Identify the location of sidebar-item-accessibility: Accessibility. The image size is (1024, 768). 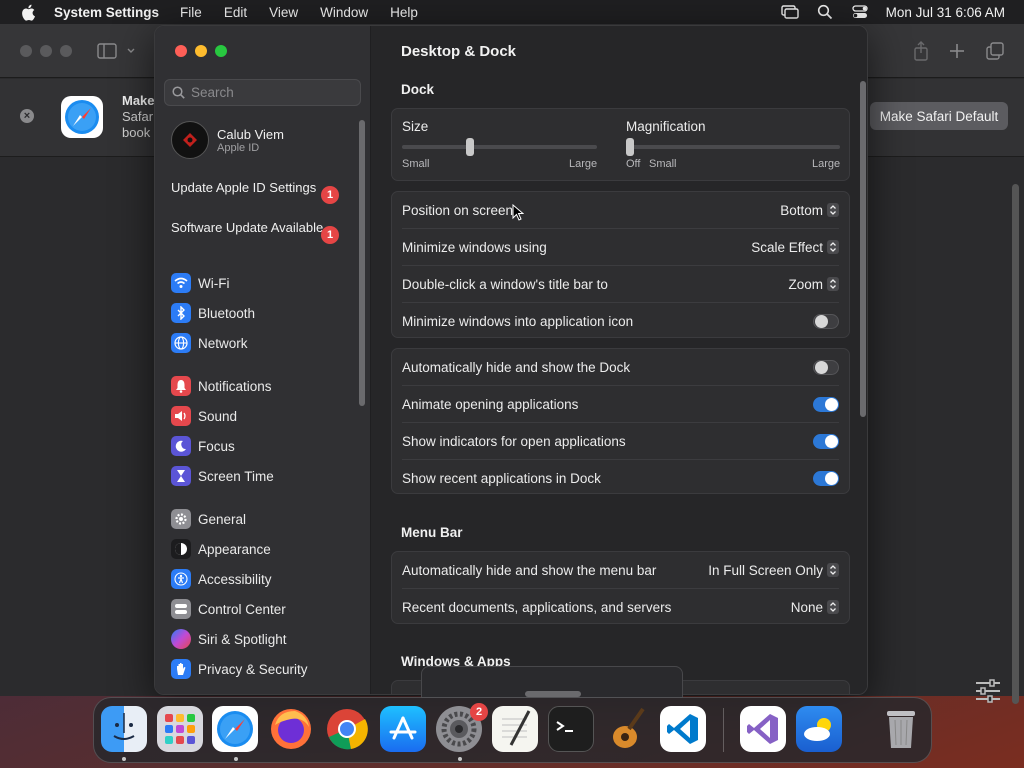
(221, 579).